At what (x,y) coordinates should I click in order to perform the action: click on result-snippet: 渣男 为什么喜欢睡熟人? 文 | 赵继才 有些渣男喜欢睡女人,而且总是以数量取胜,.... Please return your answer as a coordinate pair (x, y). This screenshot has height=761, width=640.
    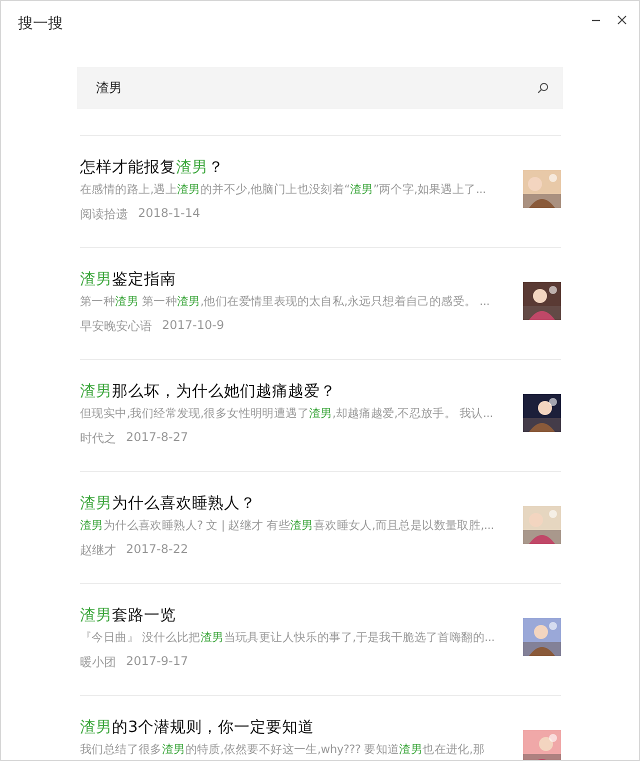
    Looking at the image, I should click on (287, 525).